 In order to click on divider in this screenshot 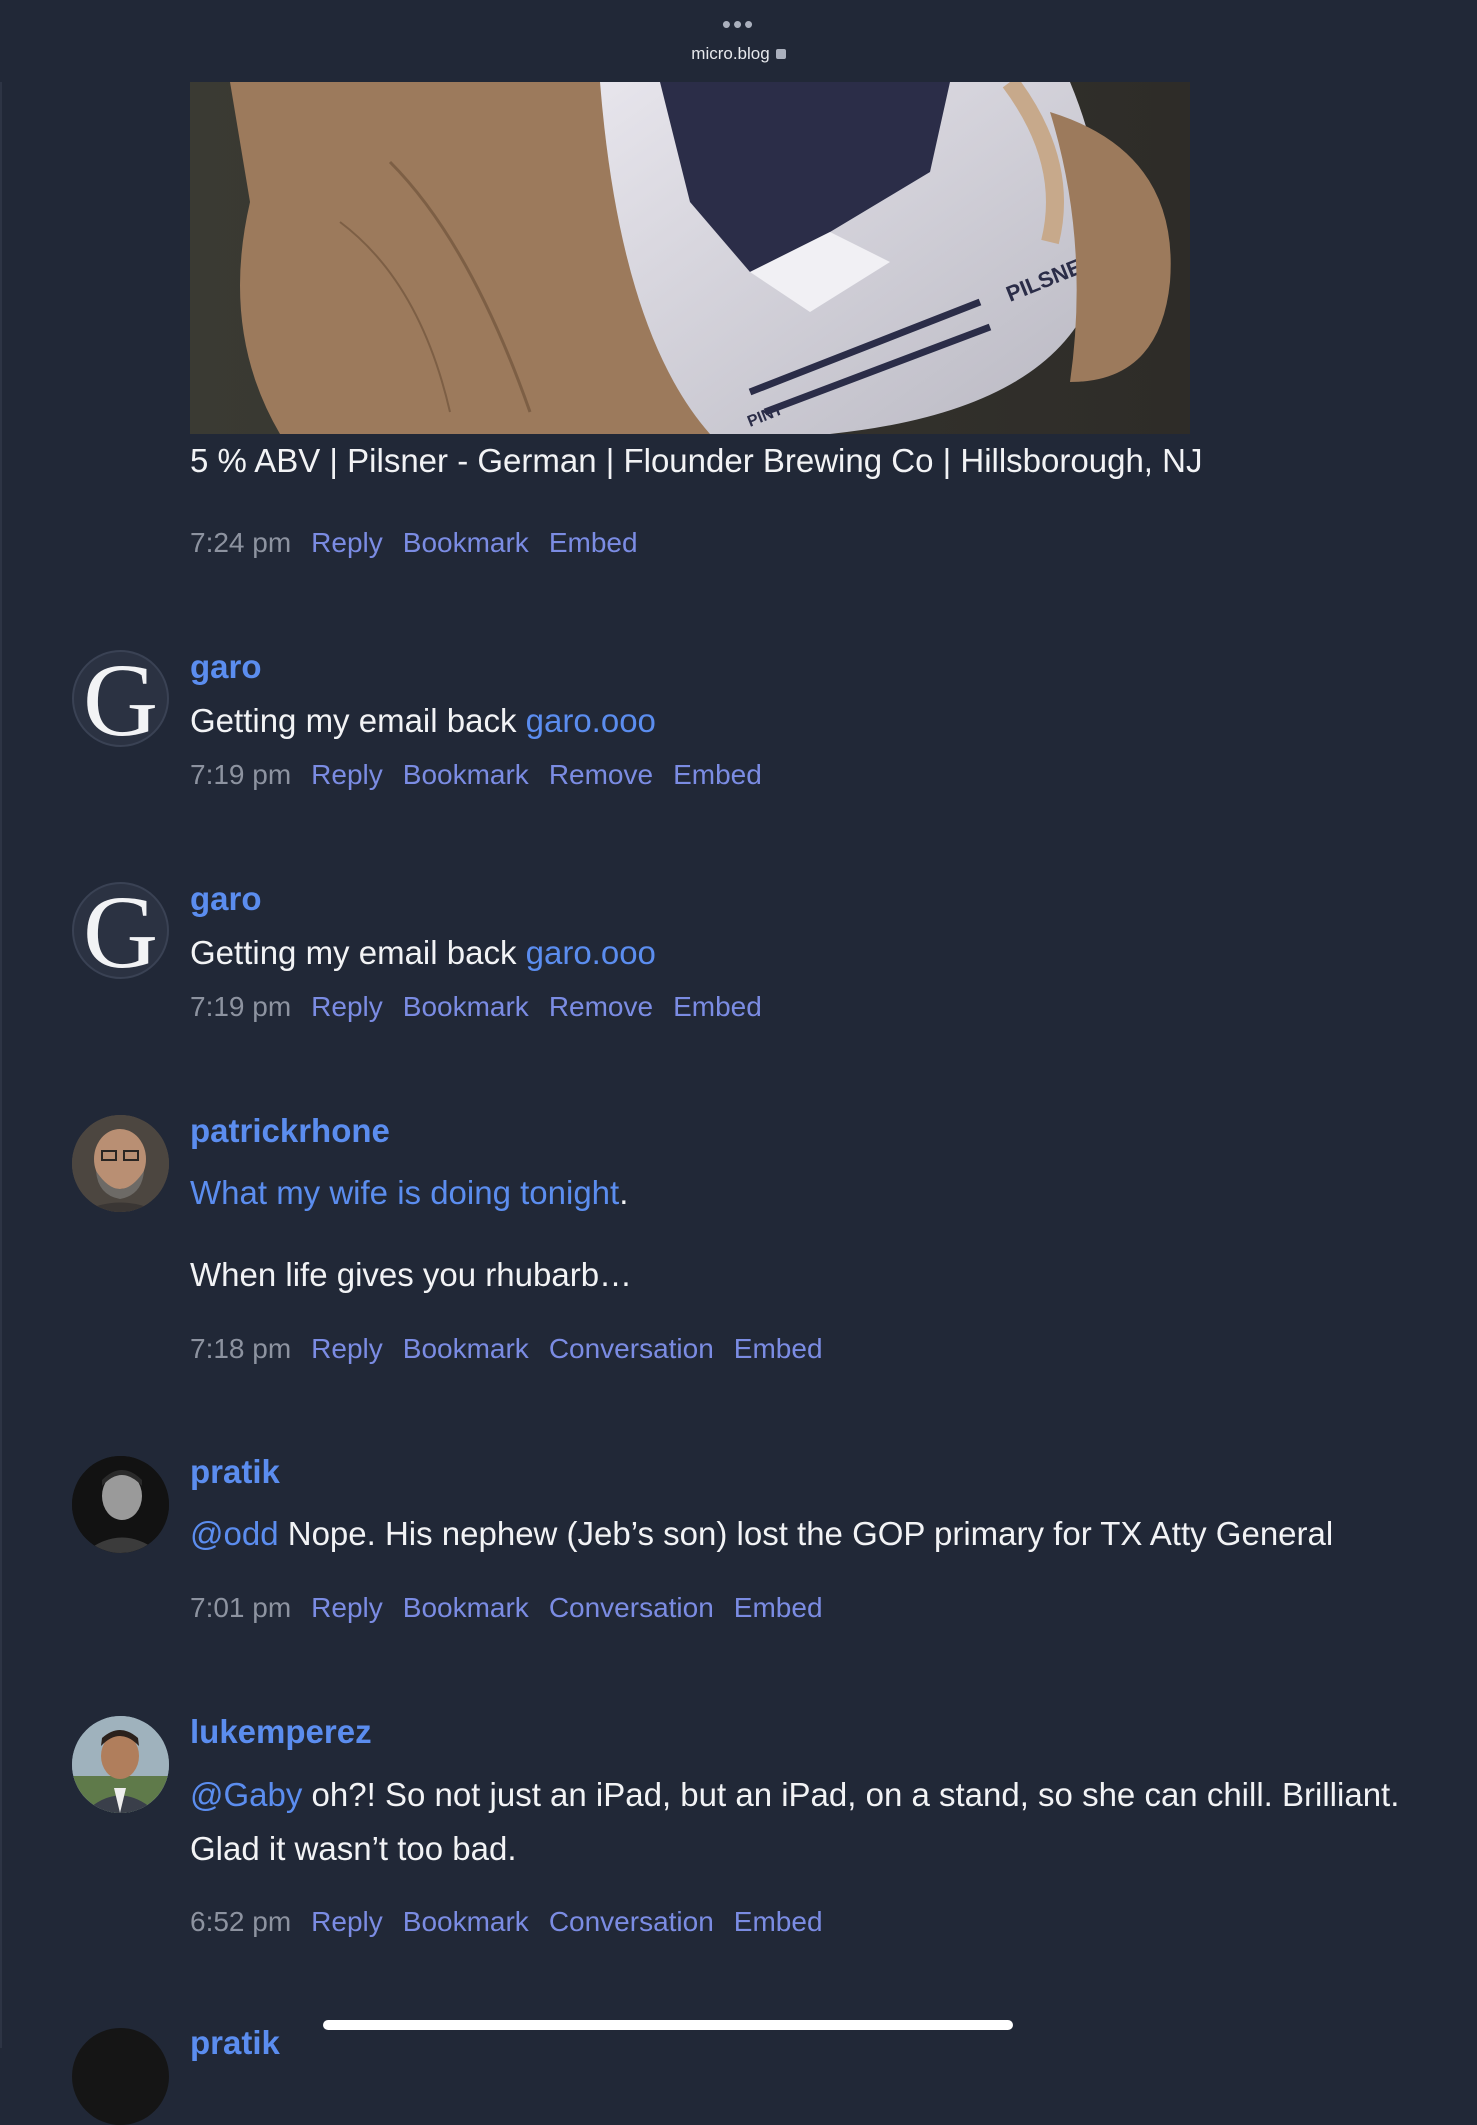, I will do `click(1, 1065)`.